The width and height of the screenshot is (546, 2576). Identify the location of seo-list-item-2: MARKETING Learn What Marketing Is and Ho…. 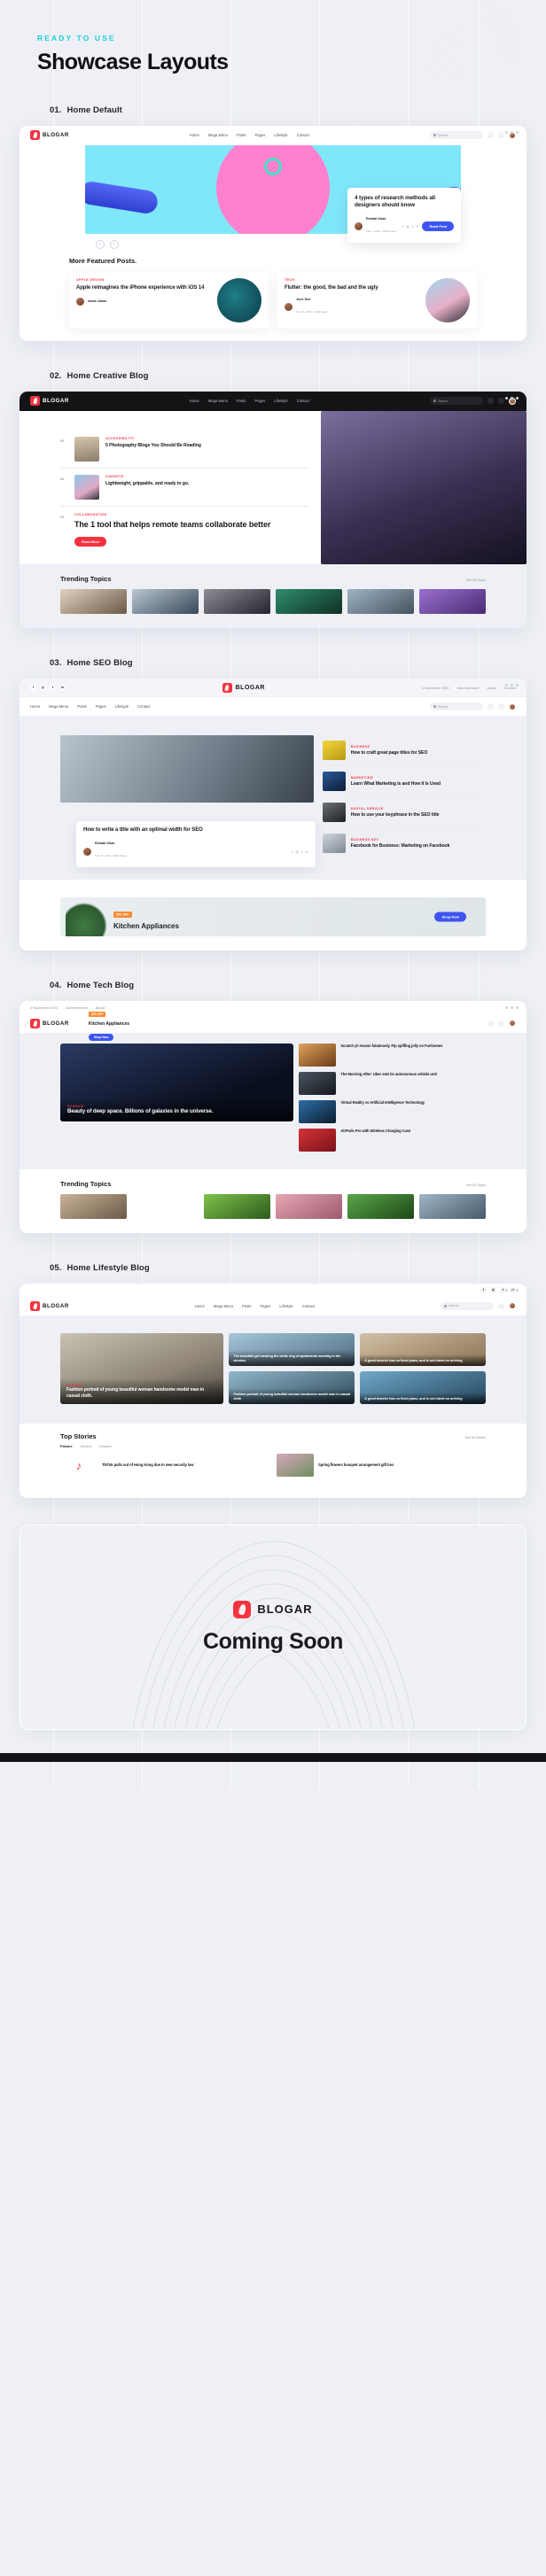
(404, 782).